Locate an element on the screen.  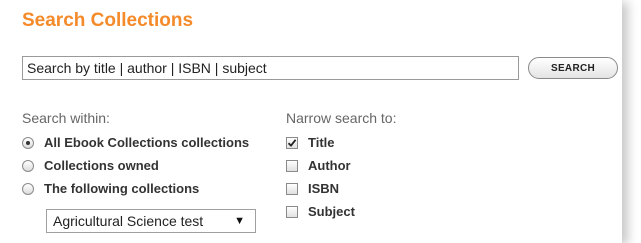
radio-collections-owned: Collections owned is located at coordinates (90, 165).